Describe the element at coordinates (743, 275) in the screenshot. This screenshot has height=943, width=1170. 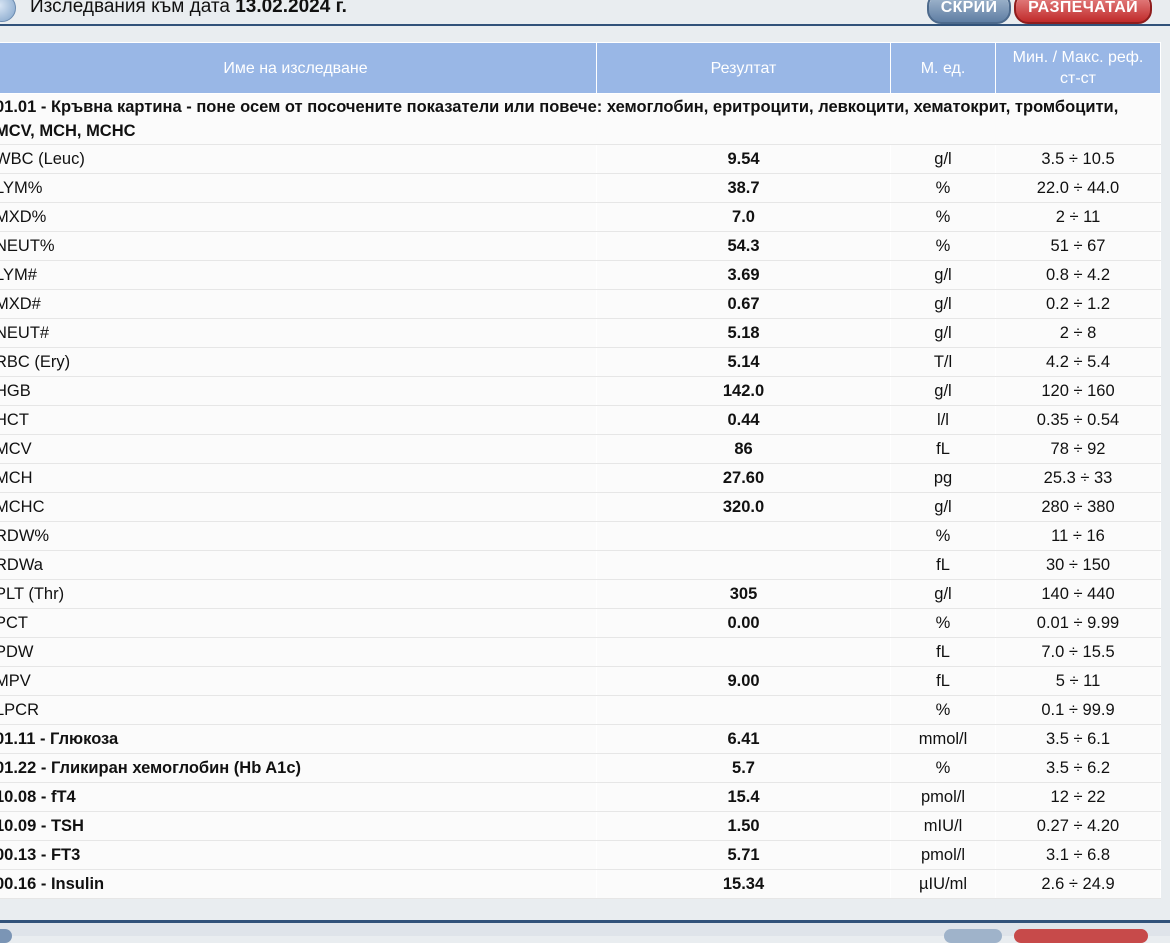
I see `result-cell: 3.69` at that location.